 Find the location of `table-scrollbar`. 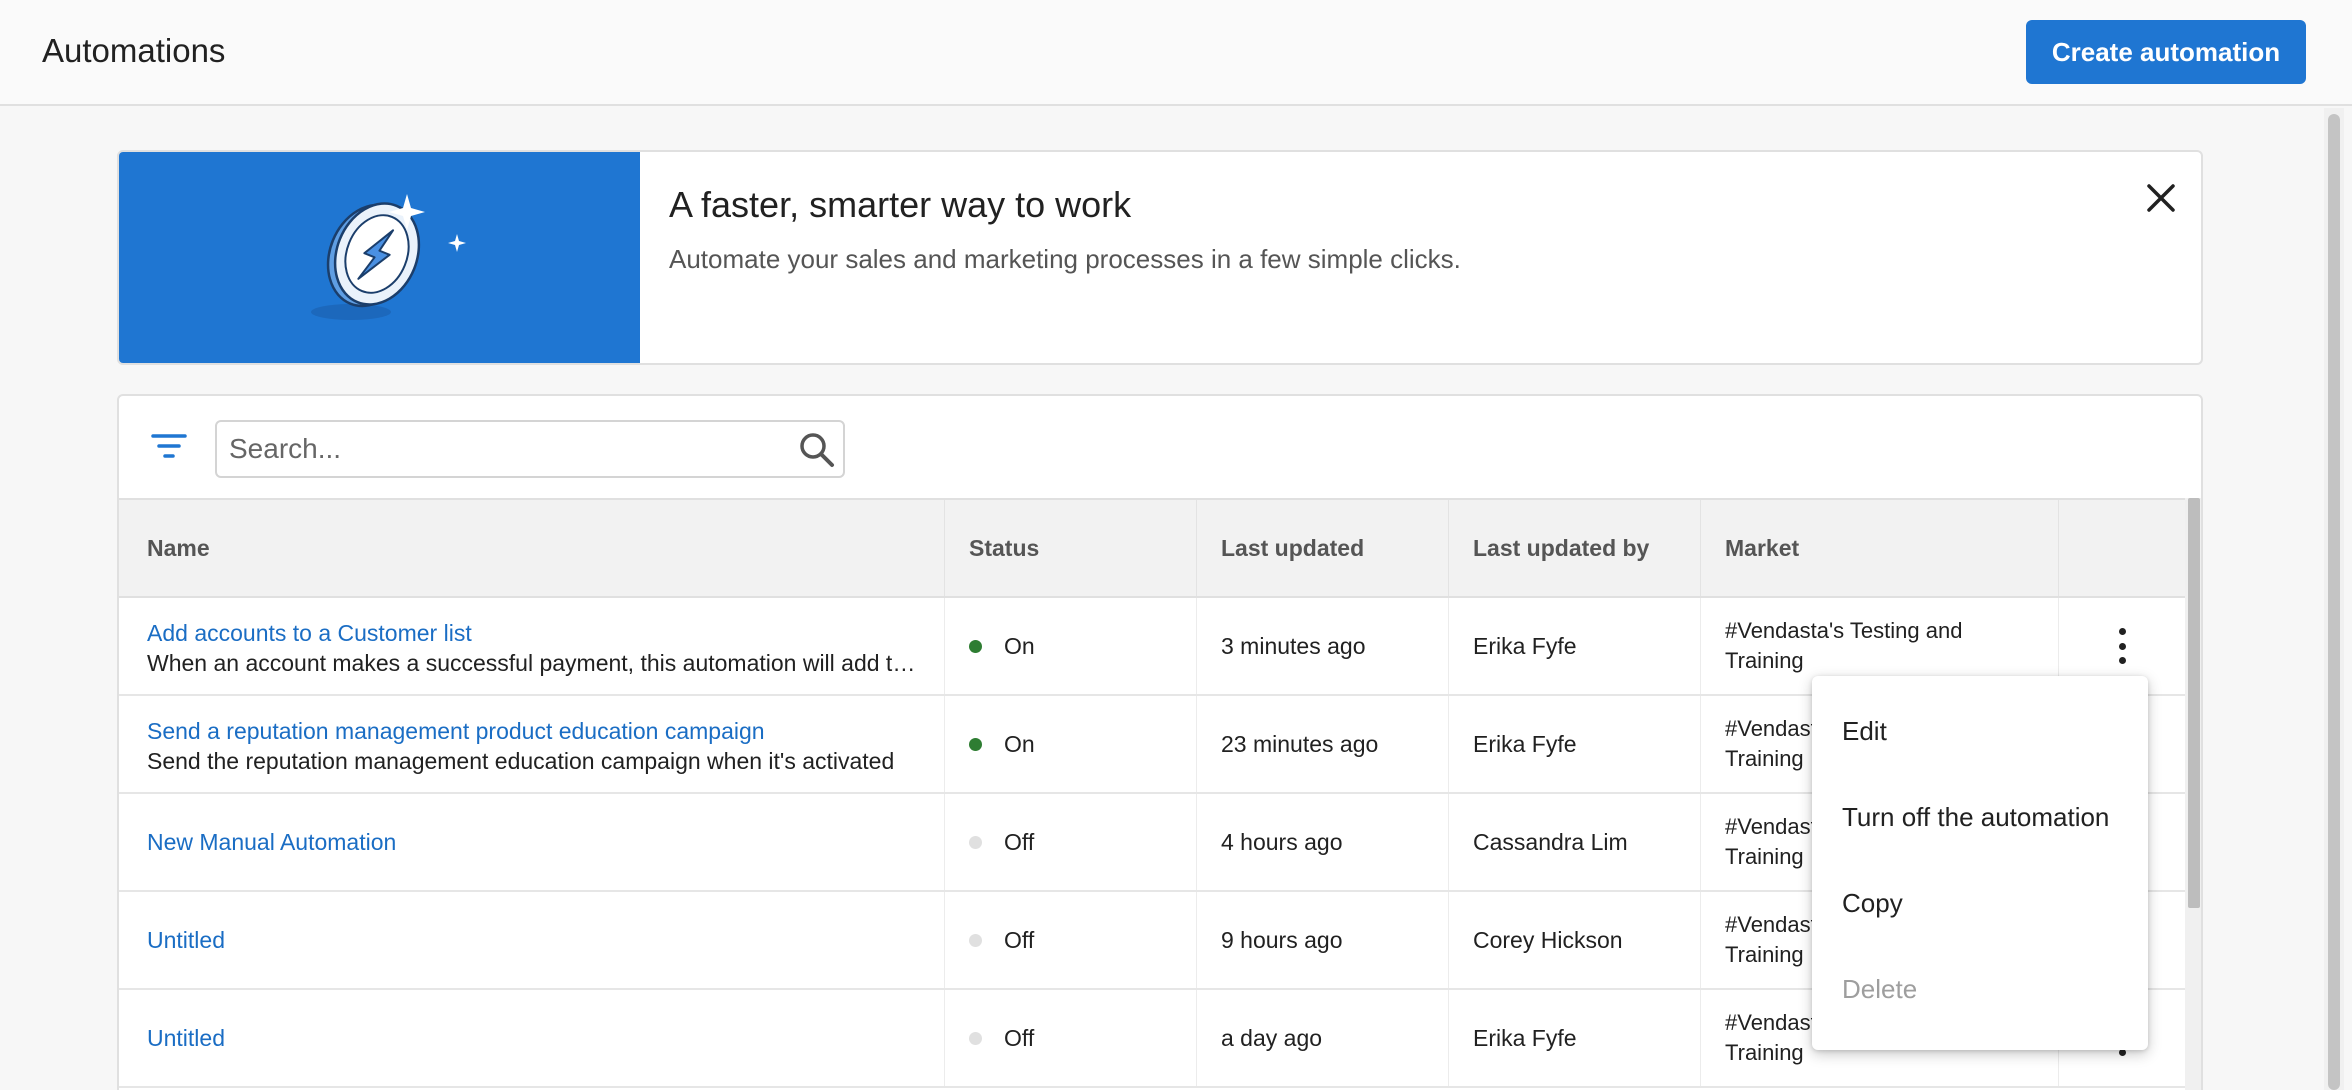

table-scrollbar is located at coordinates (2193, 794).